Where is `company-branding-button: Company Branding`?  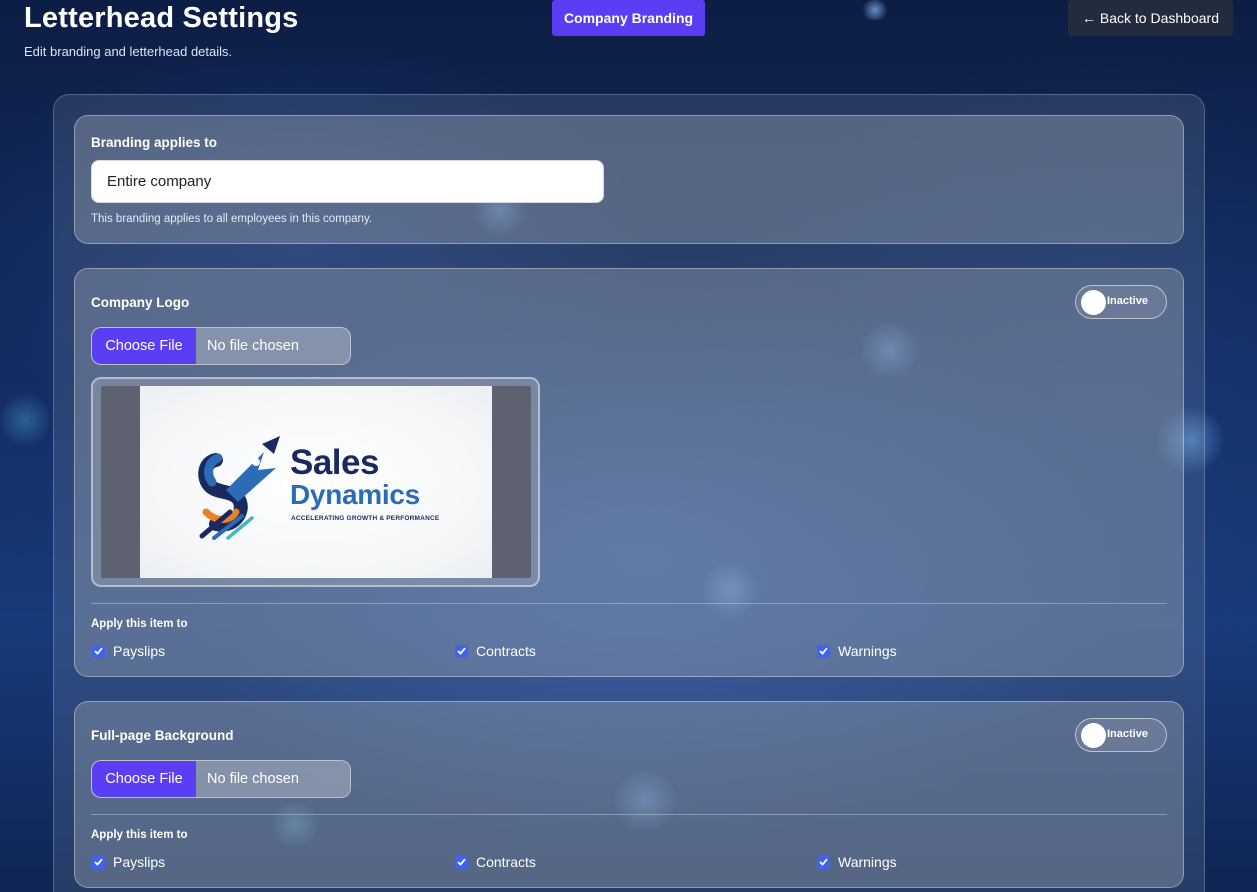 company-branding-button: Company Branding is located at coordinates (628, 18).